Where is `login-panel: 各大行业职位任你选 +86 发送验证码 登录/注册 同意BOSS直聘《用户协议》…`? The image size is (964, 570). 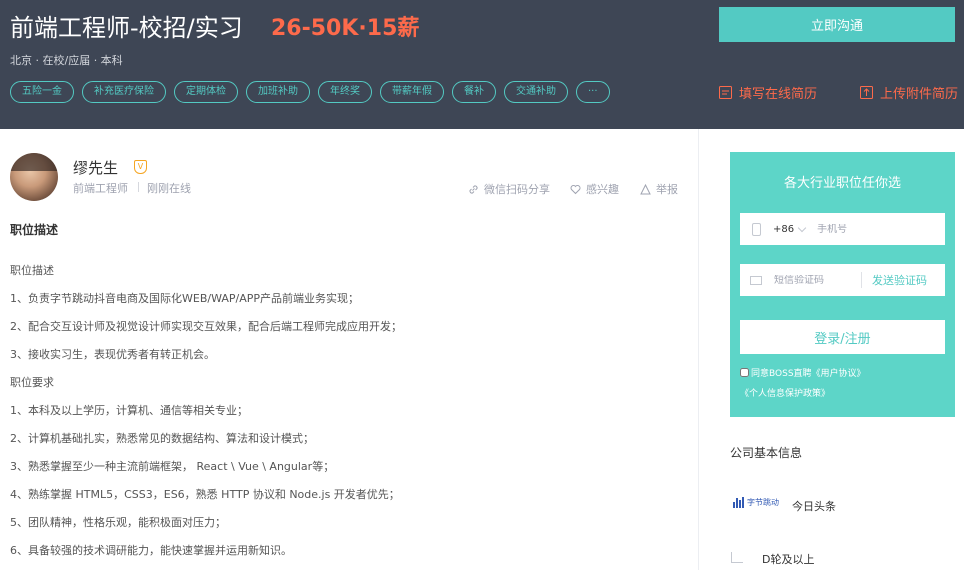
login-panel: 各大行业职位任你选 +86 发送验证码 登录/注册 同意BOSS直聘《用户协议》… is located at coordinates (842, 284).